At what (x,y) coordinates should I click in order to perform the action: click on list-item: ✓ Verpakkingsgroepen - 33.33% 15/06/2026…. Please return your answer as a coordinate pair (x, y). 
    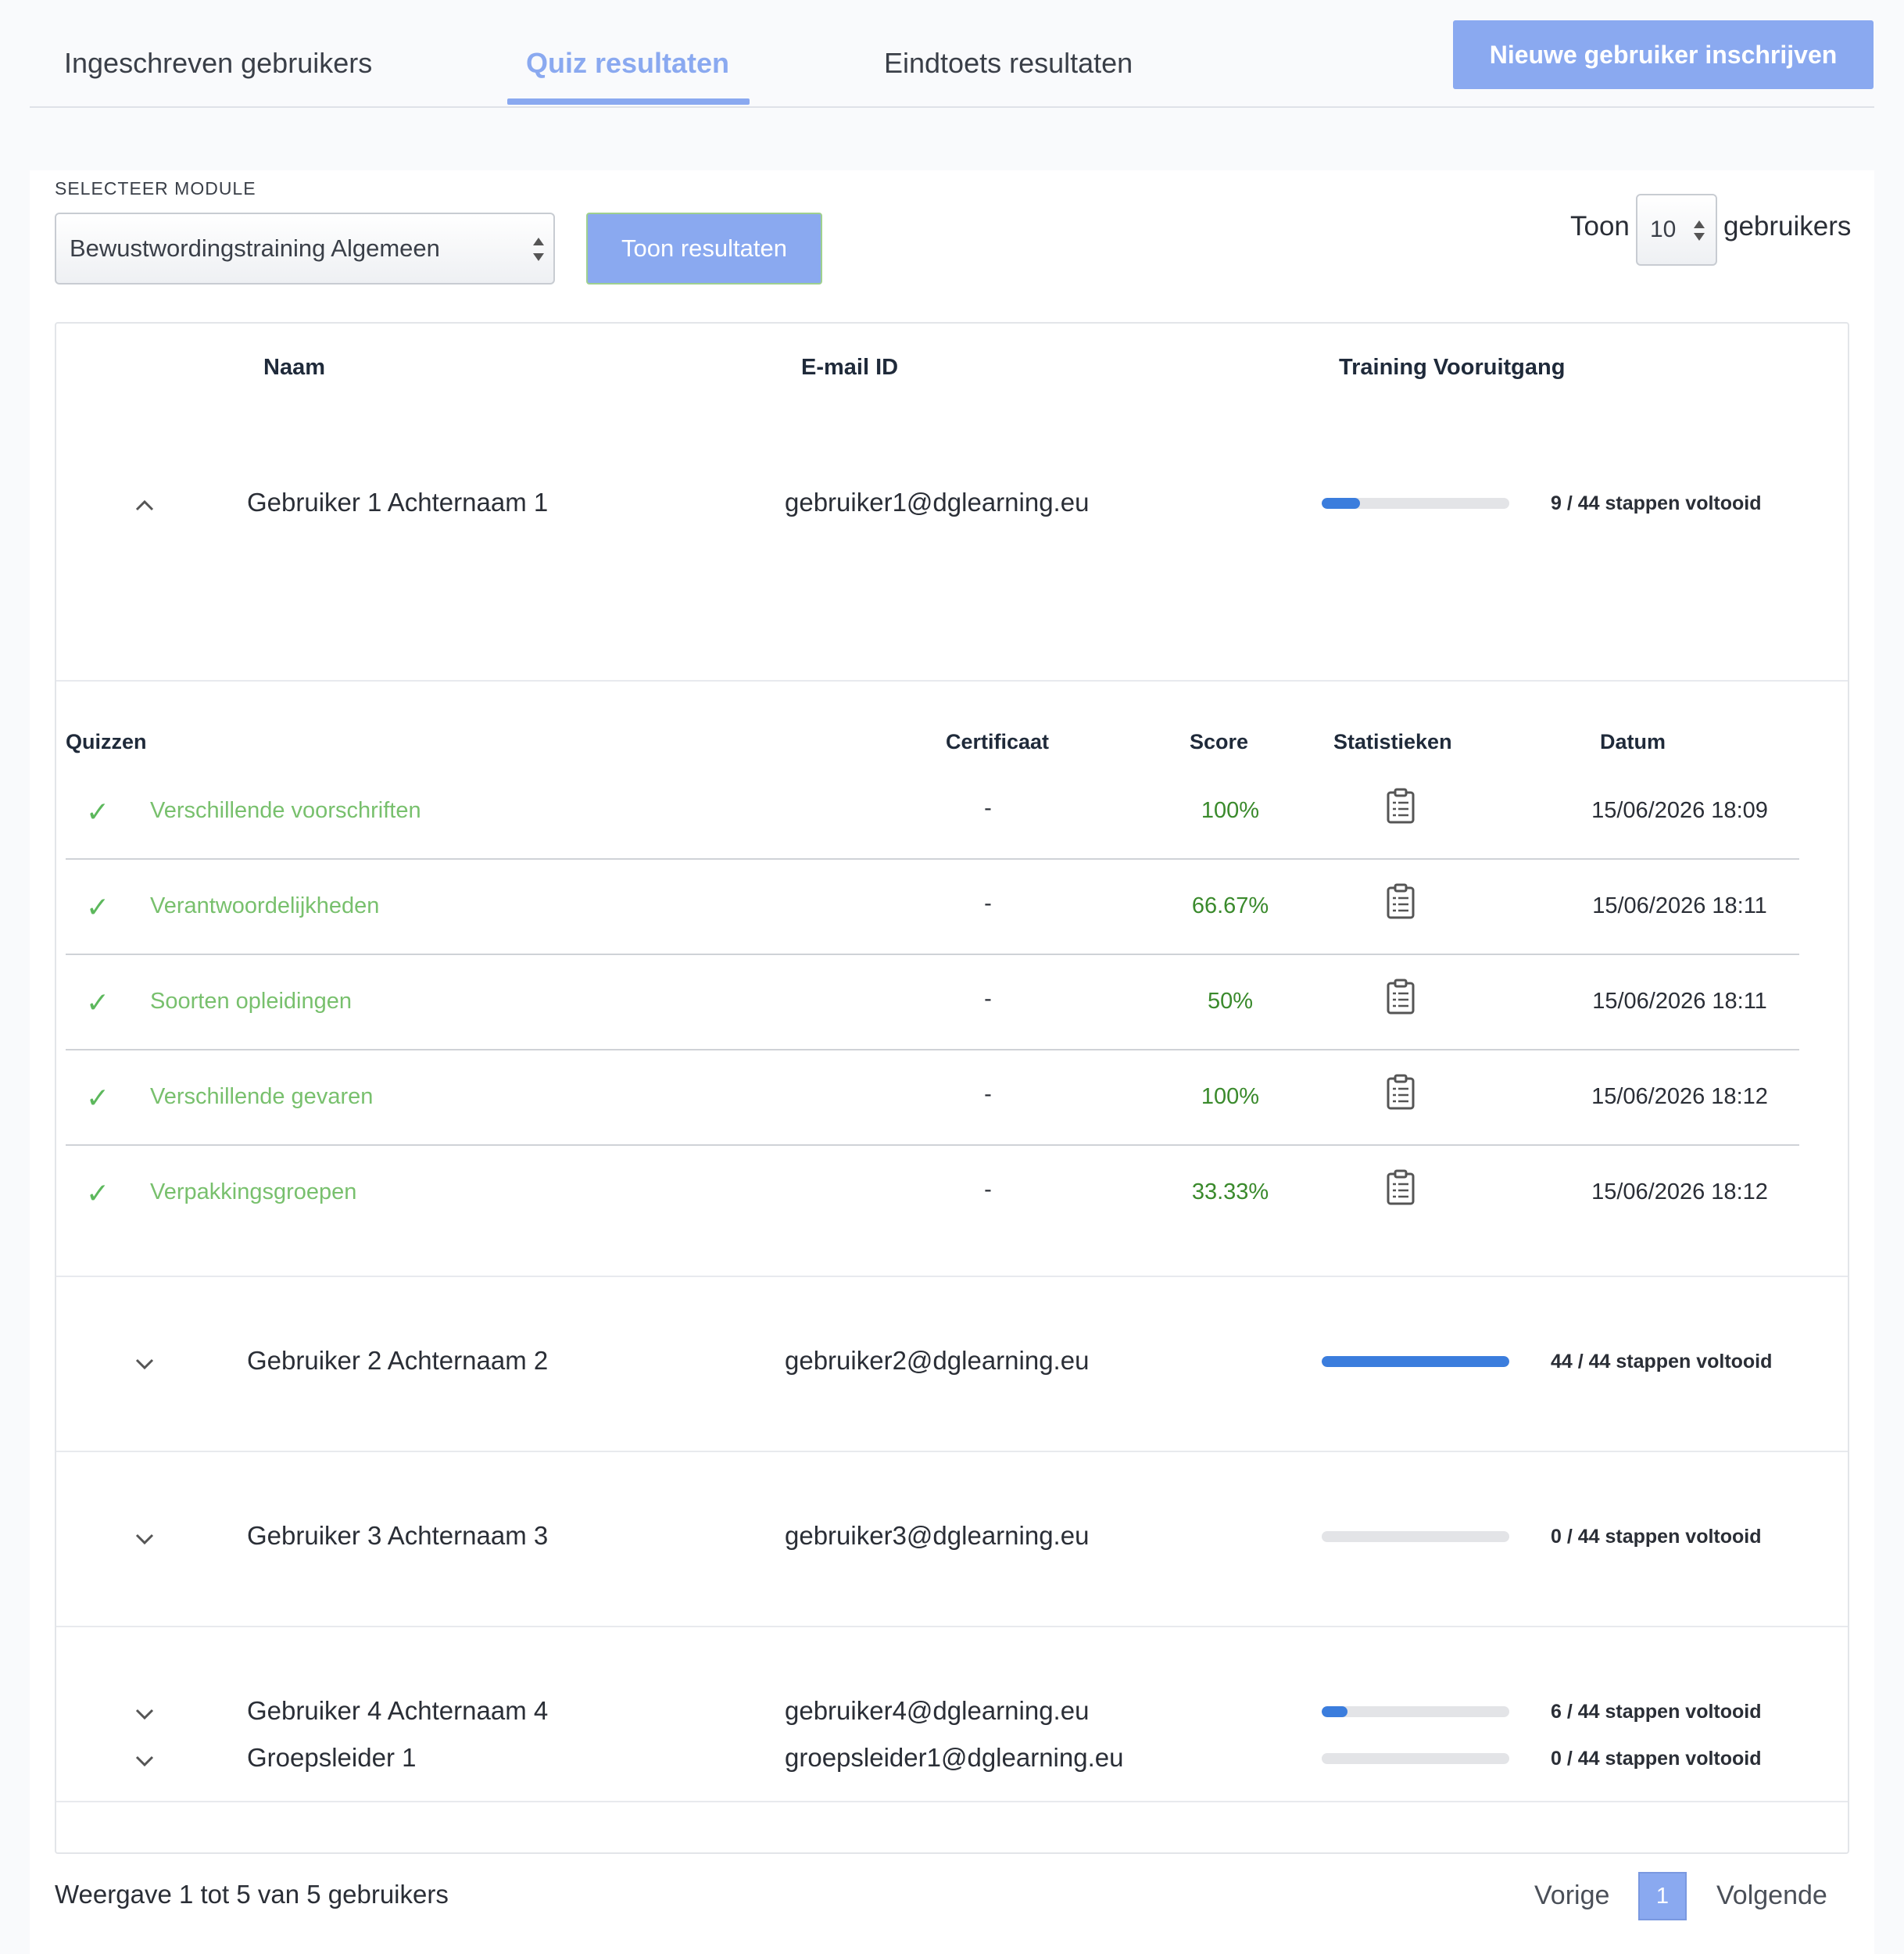
    Looking at the image, I should click on (932, 1193).